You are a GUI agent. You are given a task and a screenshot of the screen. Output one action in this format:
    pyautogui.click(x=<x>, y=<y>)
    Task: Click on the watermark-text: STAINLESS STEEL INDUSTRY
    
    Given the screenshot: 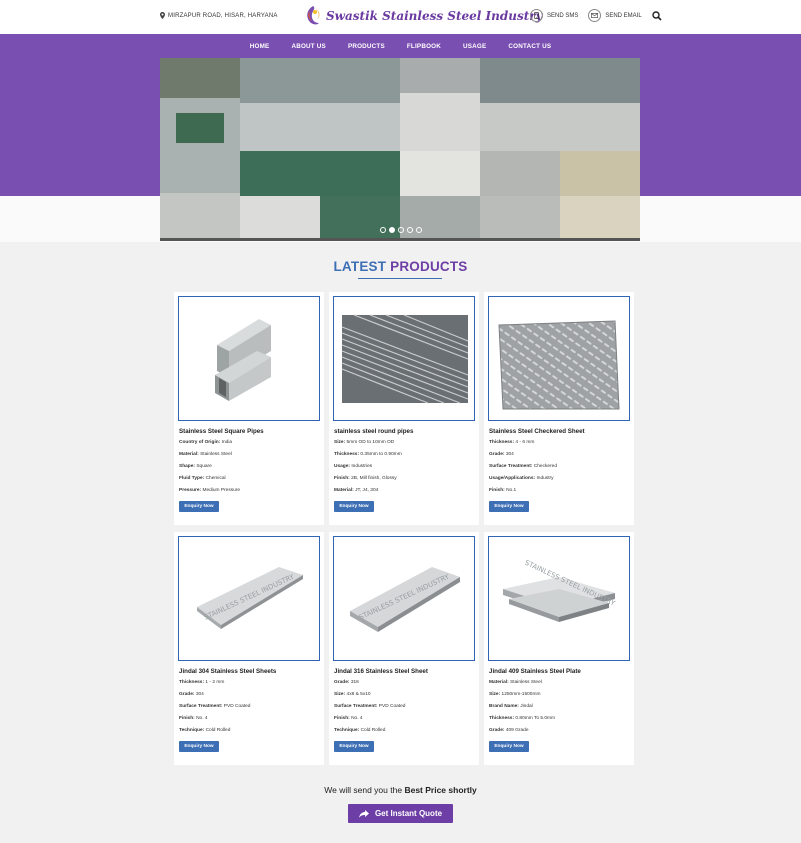 What is the action you would take?
    pyautogui.click(x=249, y=596)
    